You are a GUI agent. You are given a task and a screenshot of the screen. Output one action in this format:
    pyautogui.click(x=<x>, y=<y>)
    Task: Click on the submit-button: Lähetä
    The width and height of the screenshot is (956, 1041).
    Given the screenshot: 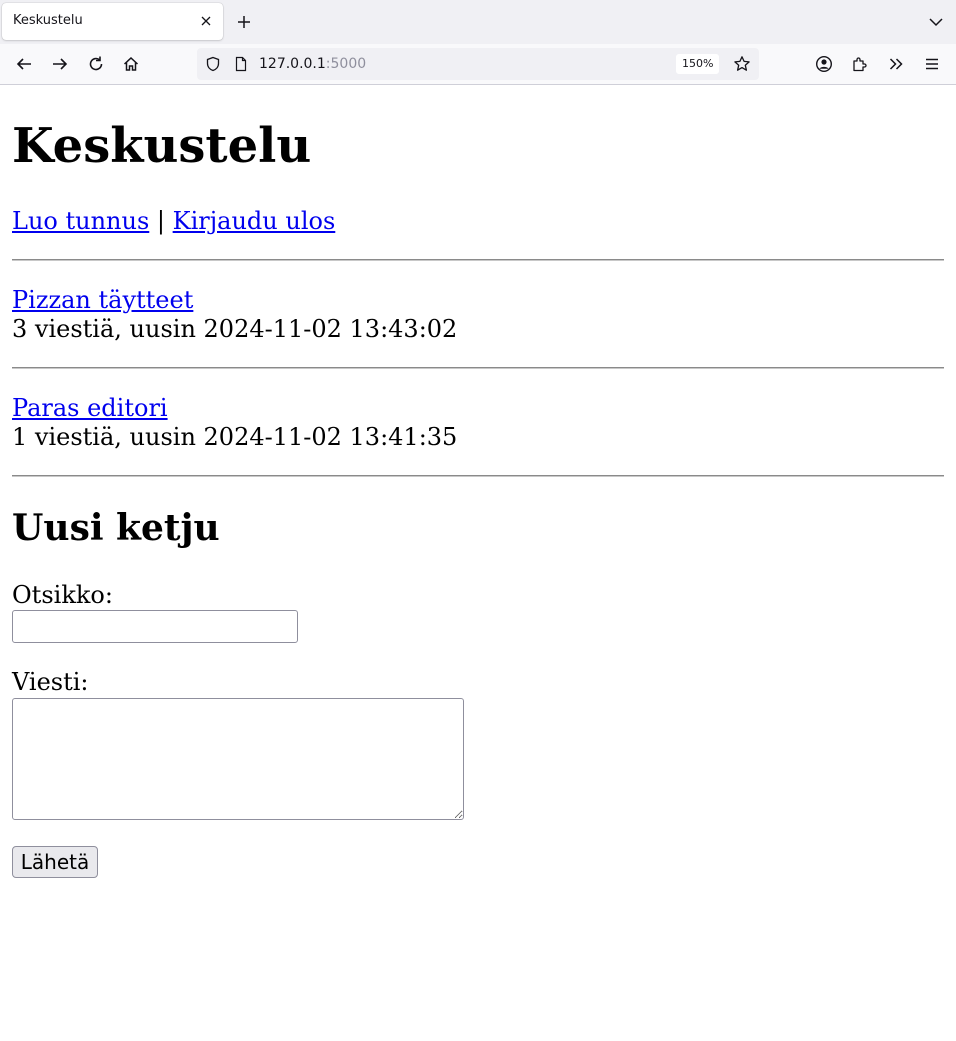 What is the action you would take?
    pyautogui.click(x=55, y=862)
    